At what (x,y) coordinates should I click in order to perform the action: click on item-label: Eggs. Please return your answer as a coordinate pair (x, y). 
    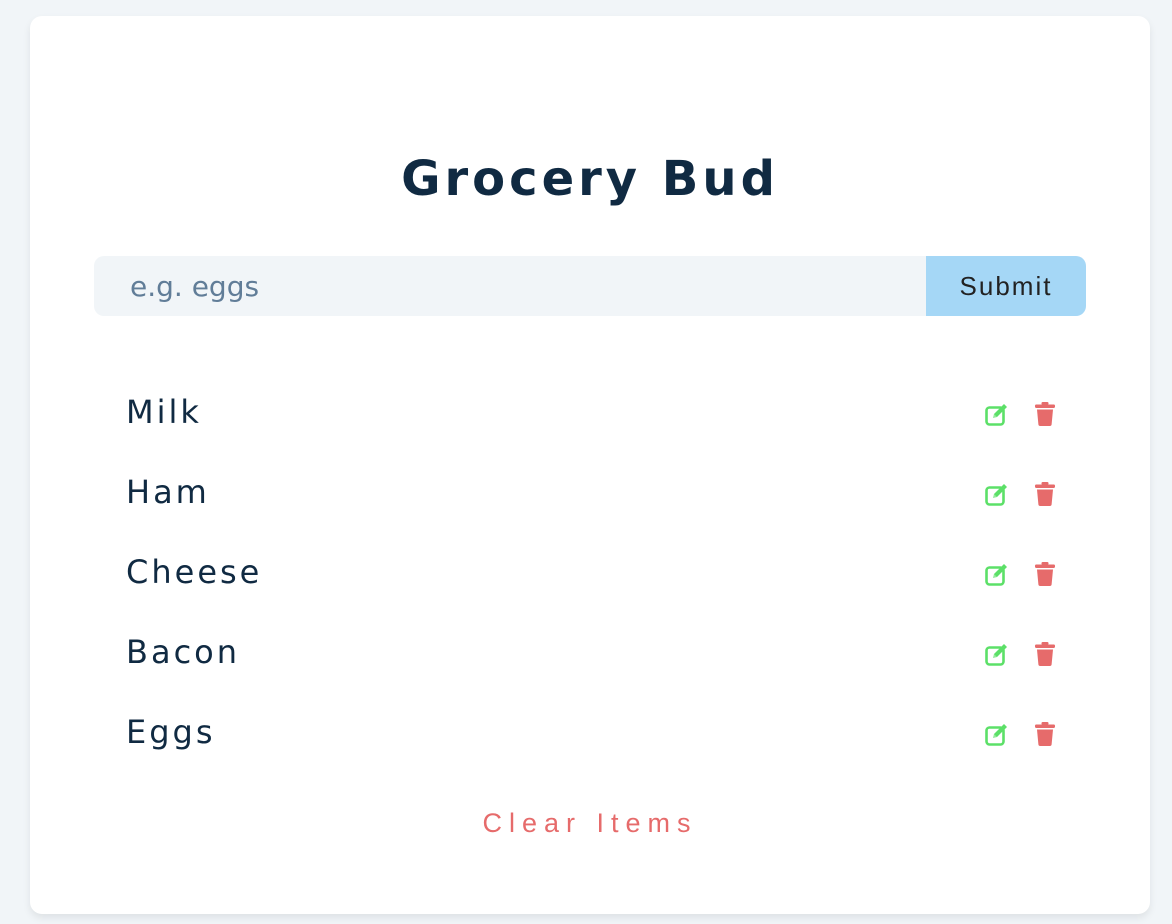
    Looking at the image, I should click on (171, 732).